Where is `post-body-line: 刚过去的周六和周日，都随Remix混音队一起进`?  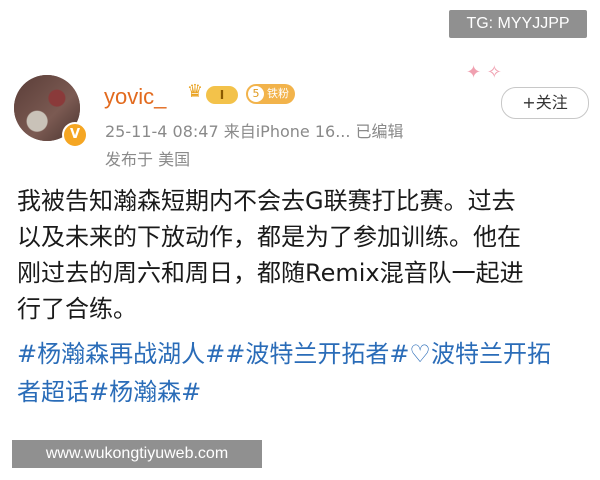 post-body-line: 刚过去的周六和周日，都随Remix混音队一起进 is located at coordinates (270, 273).